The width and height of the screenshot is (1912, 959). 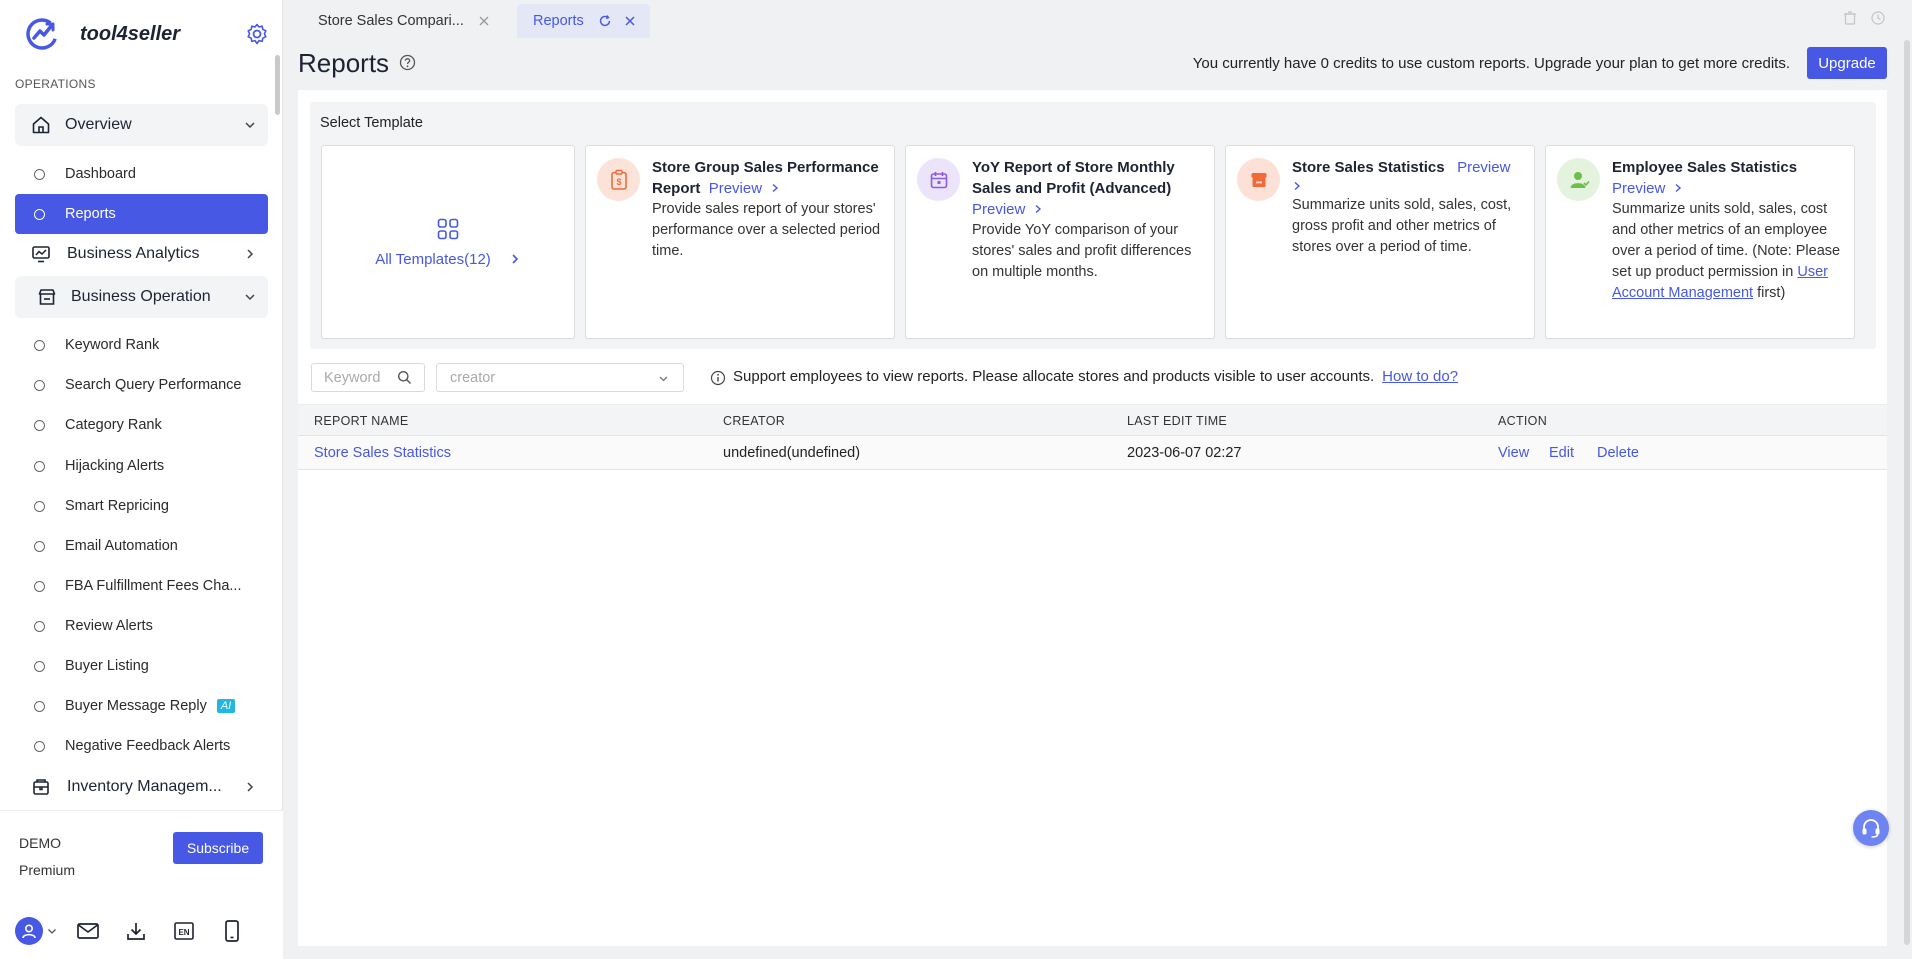 I want to click on template-desc-tail: first), so click(x=1771, y=293).